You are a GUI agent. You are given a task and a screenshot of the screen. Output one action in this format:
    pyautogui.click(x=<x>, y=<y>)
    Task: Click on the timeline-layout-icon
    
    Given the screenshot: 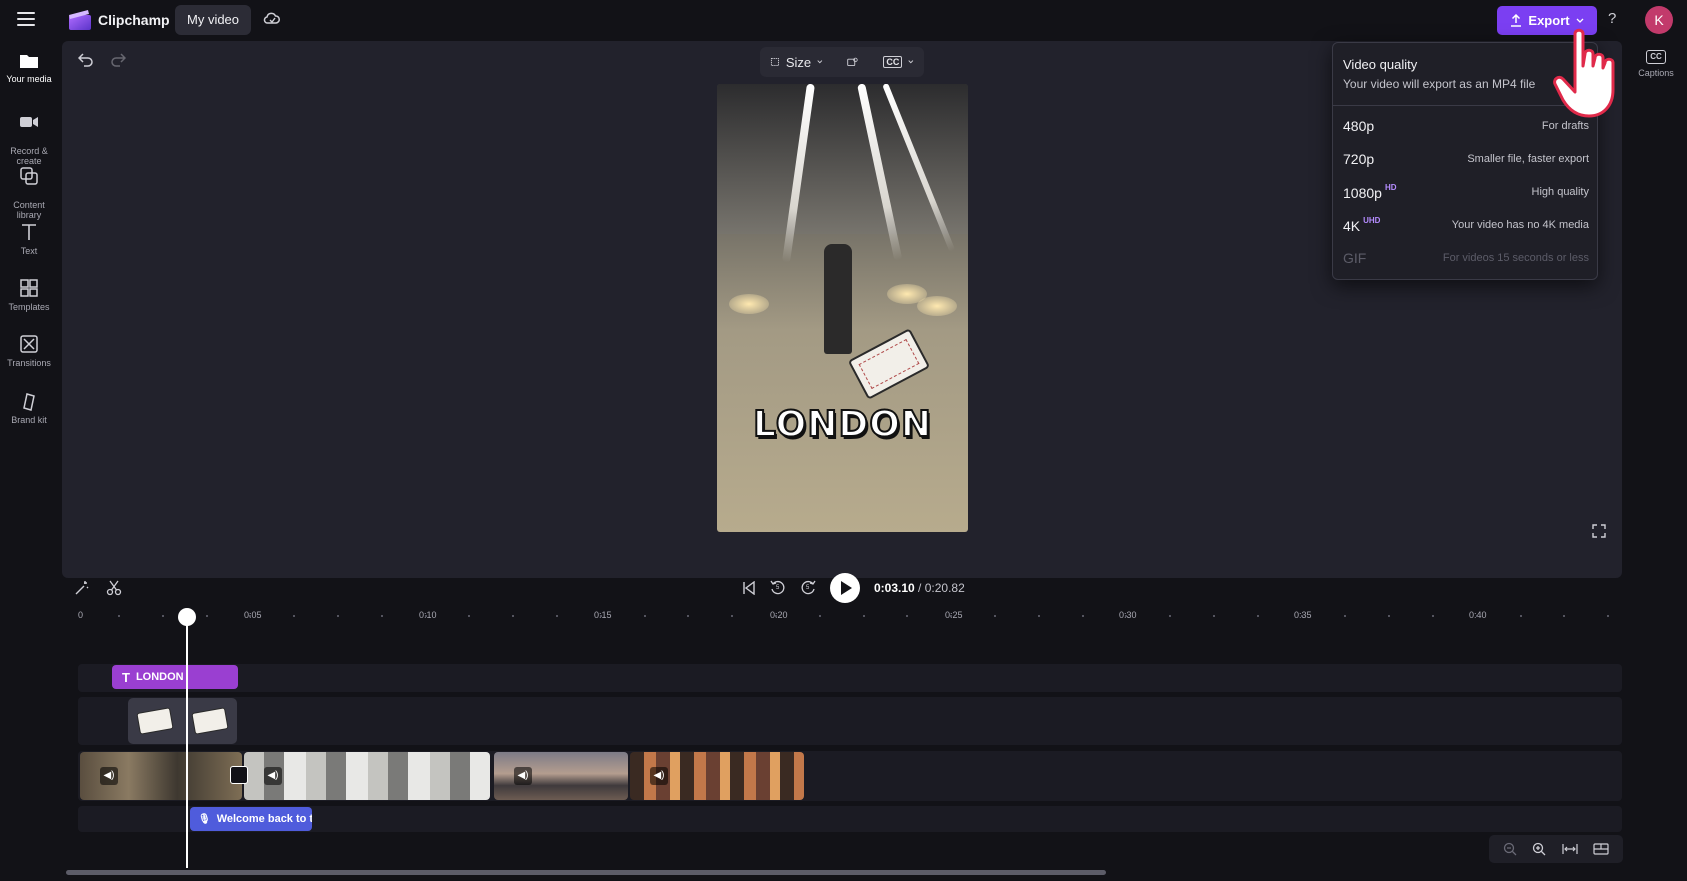 What is the action you would take?
    pyautogui.click(x=1601, y=849)
    